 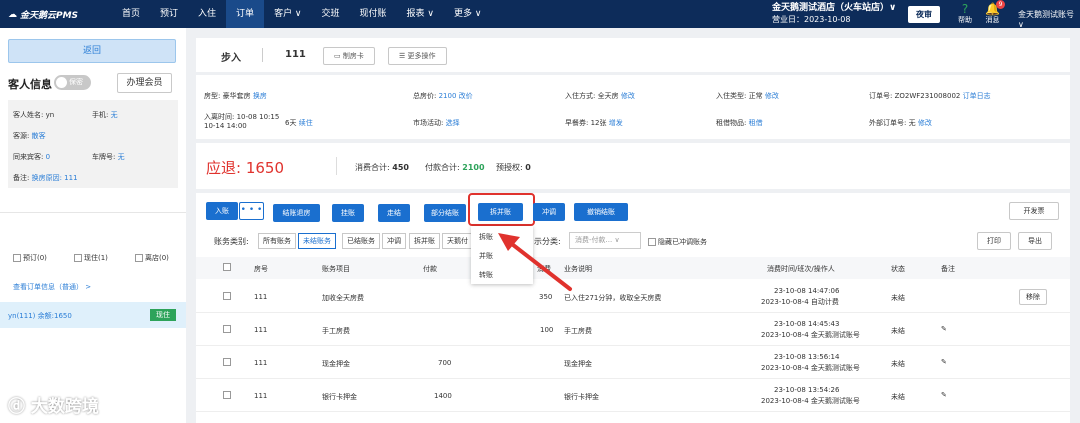 What do you see at coordinates (965, 13) in the screenshot?
I see `help-button: ? 帮助` at bounding box center [965, 13].